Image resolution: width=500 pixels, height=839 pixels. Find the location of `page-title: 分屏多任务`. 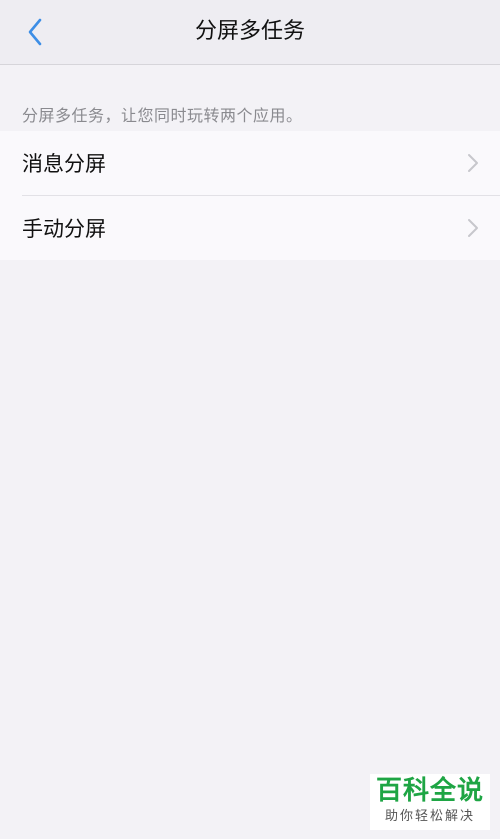

page-title: 分屏多任务 is located at coordinates (249, 31).